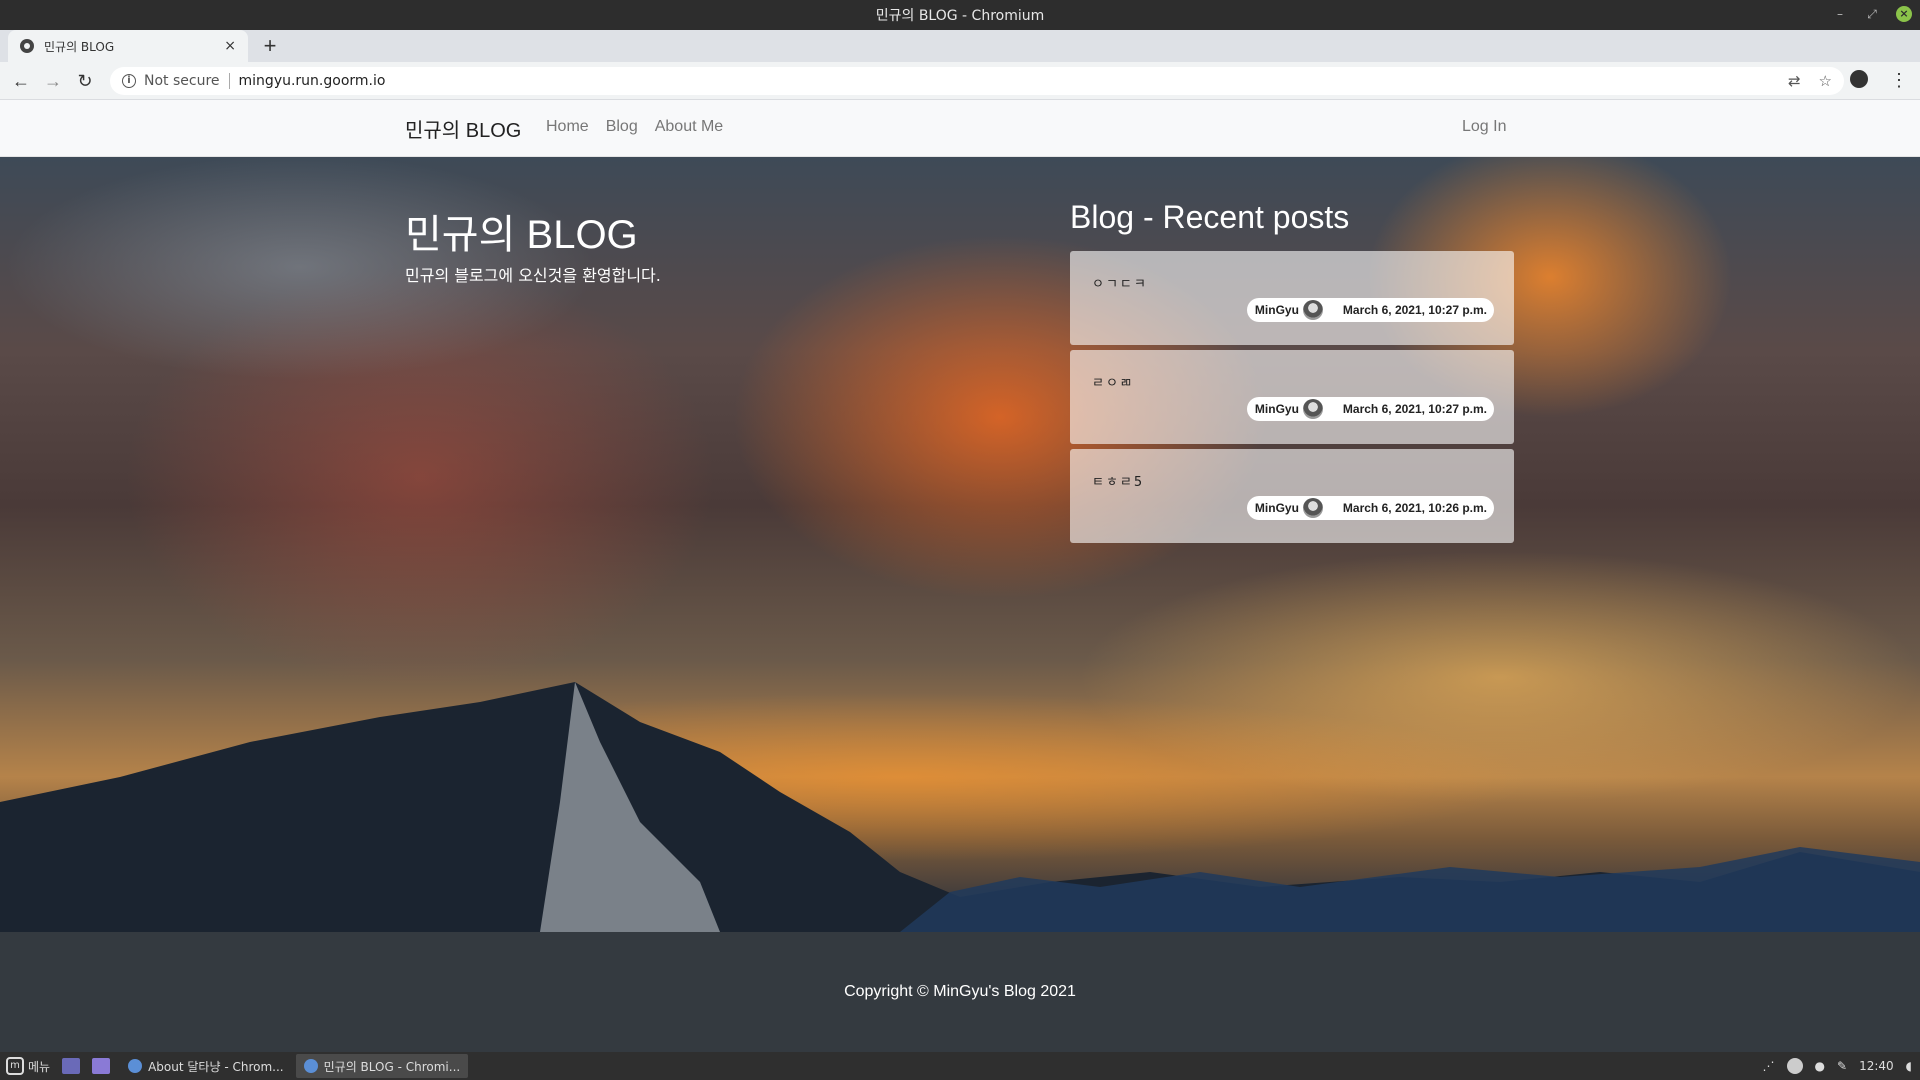  I want to click on hero-title: 민규의 BLOG, so click(521, 235).